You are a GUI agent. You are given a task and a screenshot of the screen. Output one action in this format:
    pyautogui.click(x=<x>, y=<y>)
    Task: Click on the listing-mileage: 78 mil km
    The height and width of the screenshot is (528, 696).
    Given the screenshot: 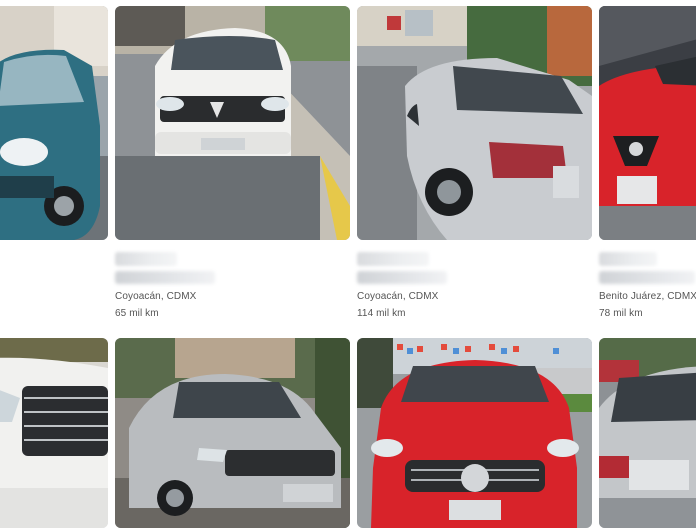 What is the action you would take?
    pyautogui.click(x=621, y=313)
    